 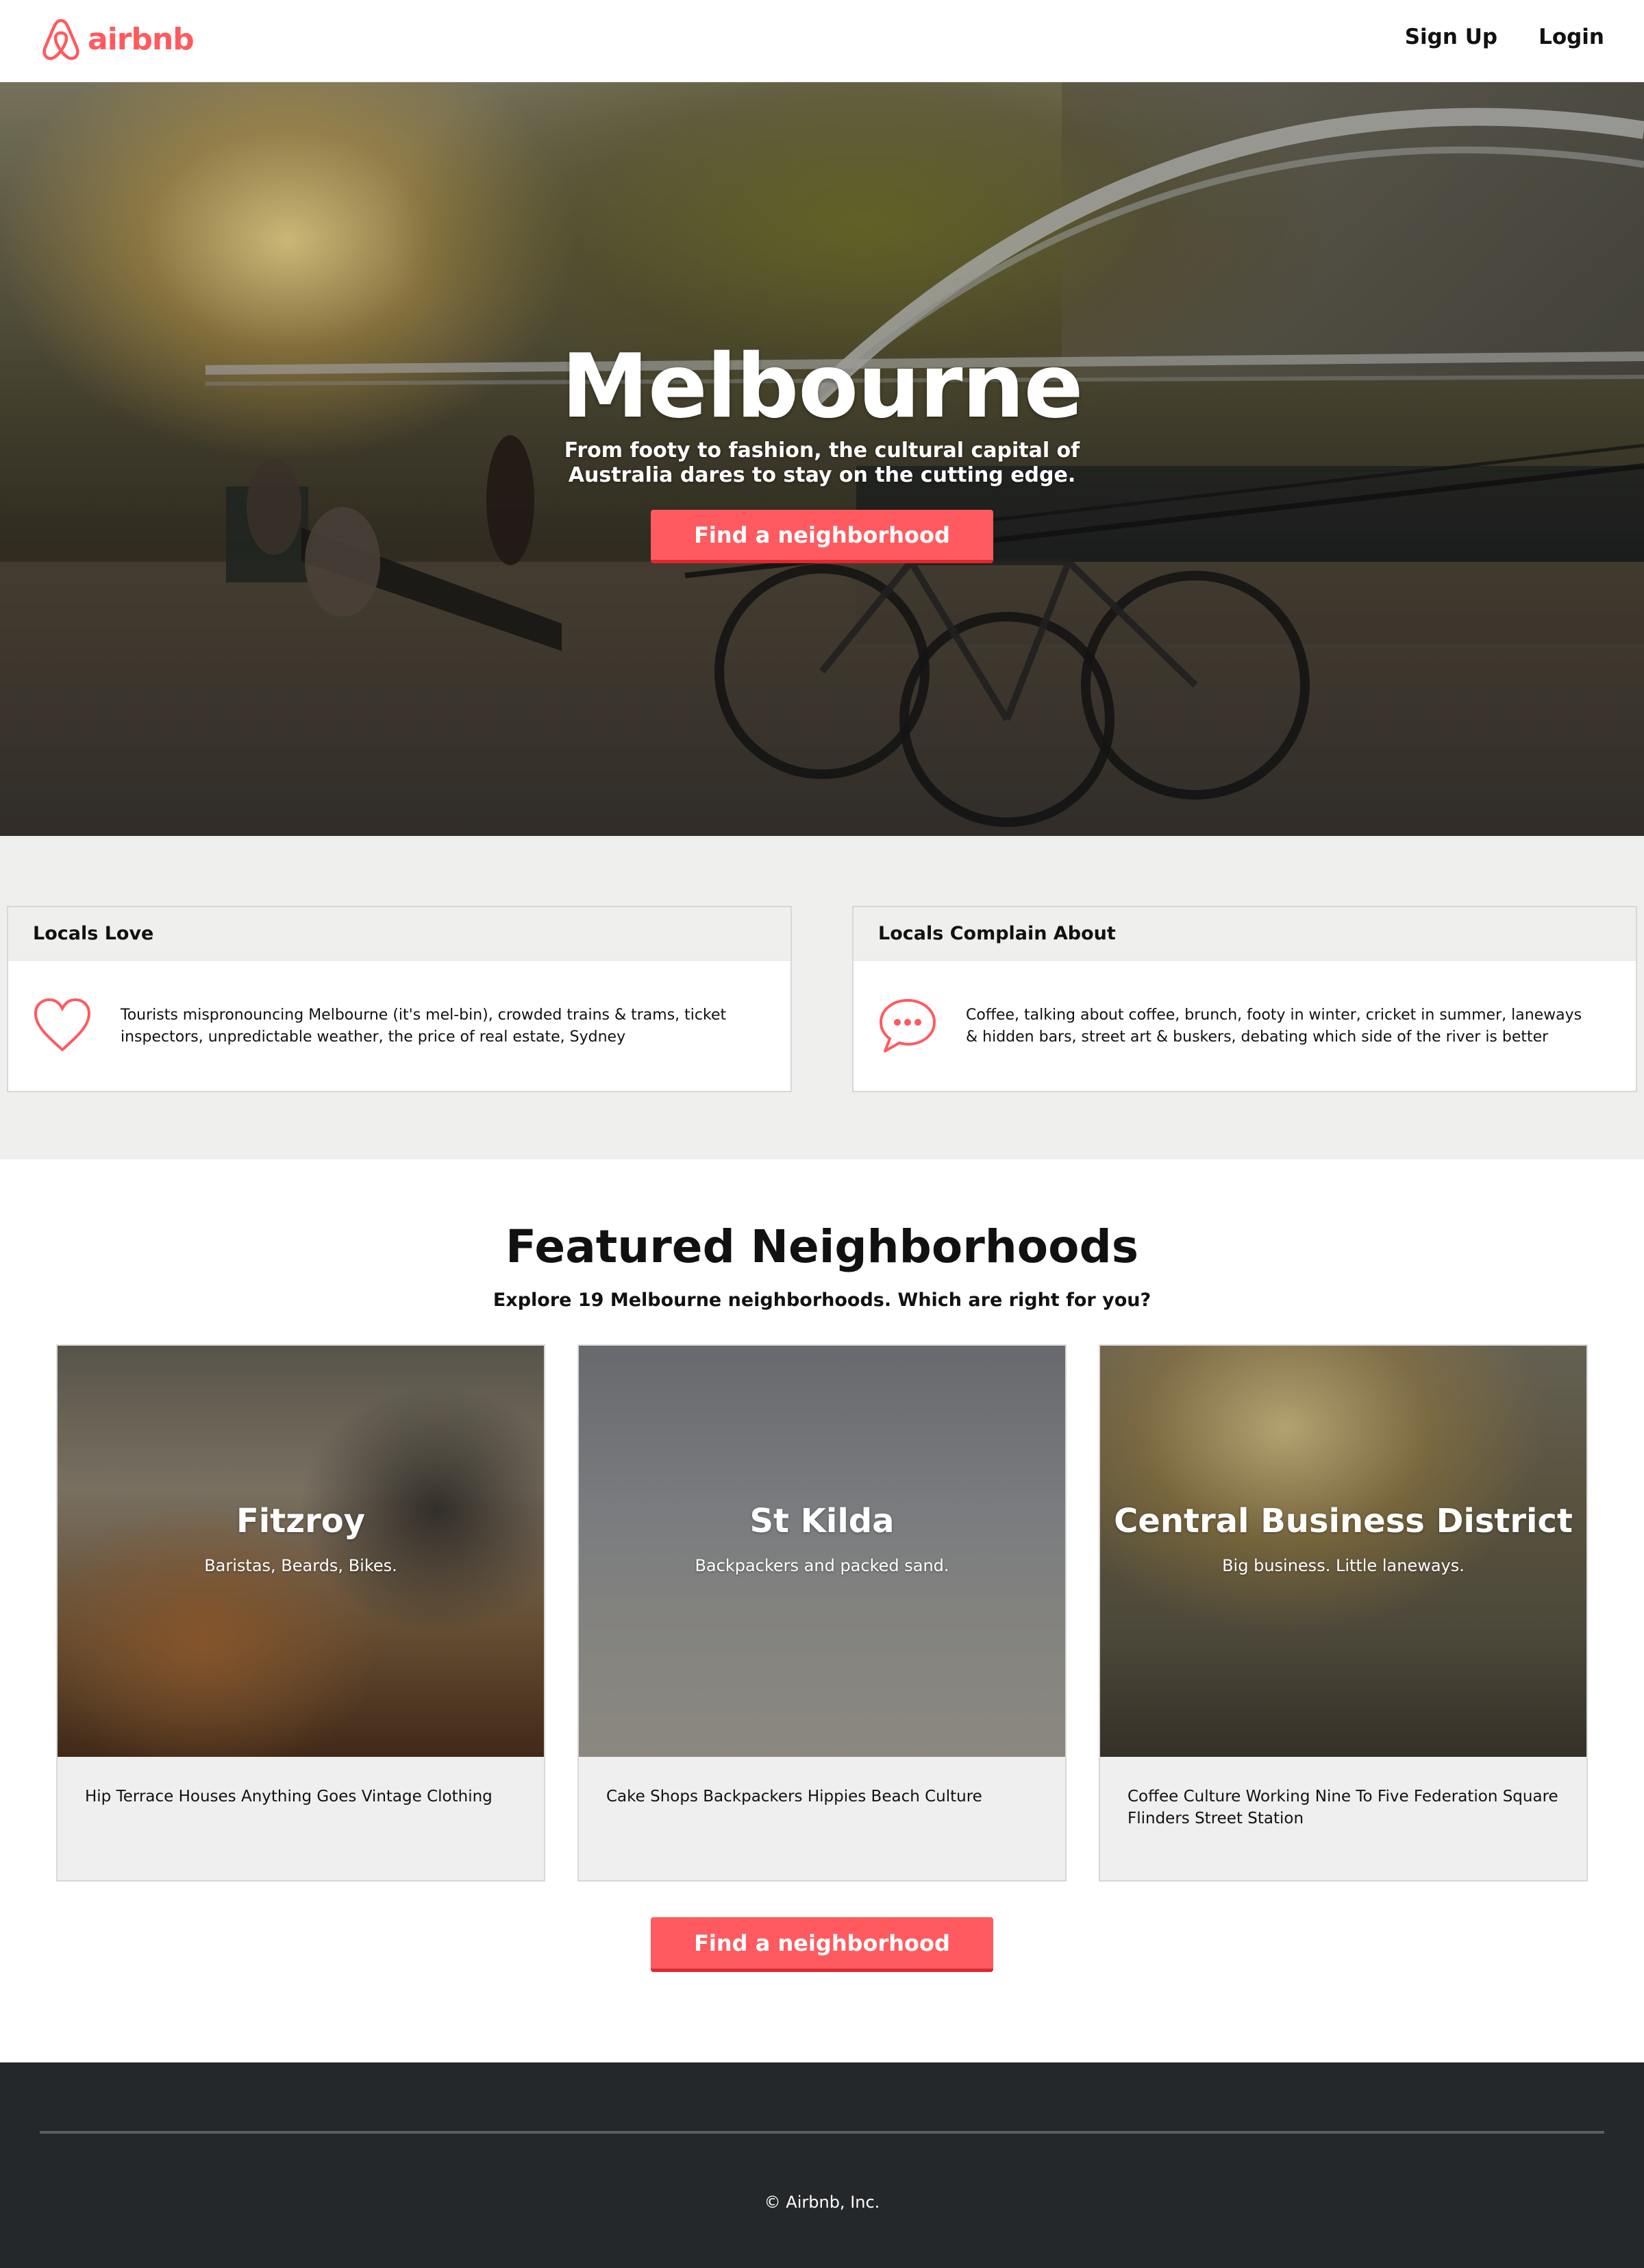 I want to click on logo-wordmark: airbnb, so click(x=141, y=39).